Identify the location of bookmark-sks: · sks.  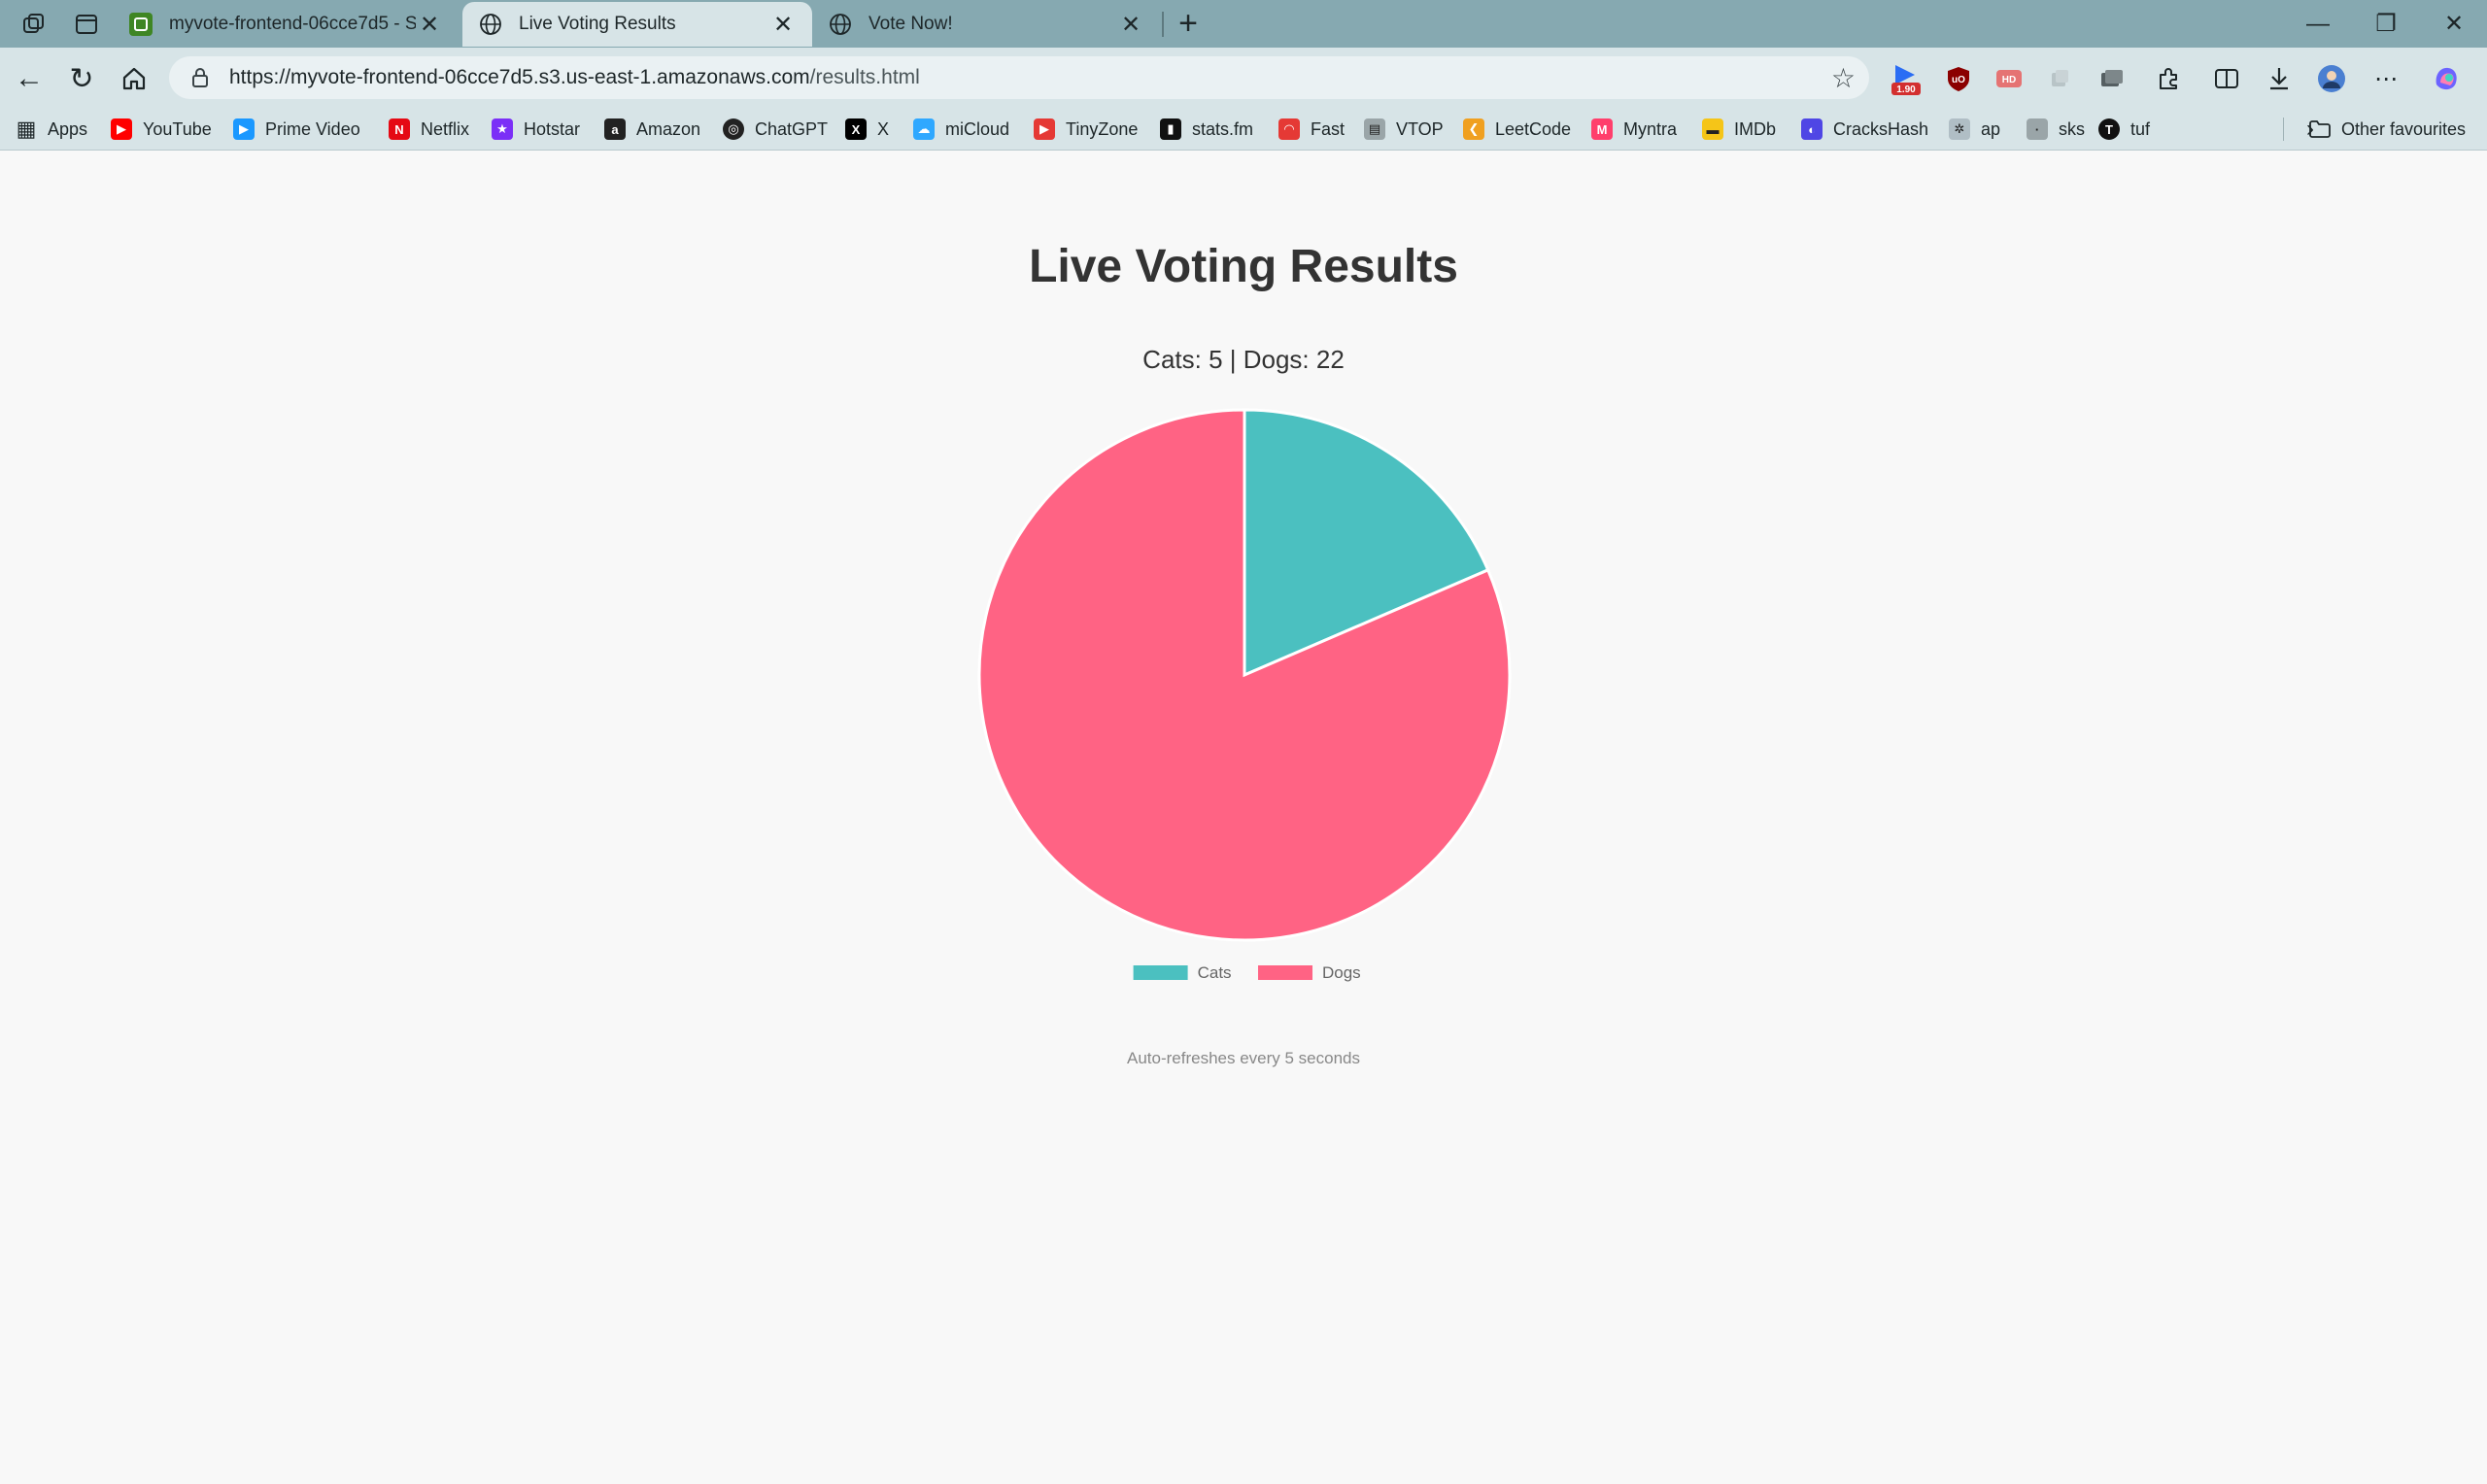
(2056, 129).